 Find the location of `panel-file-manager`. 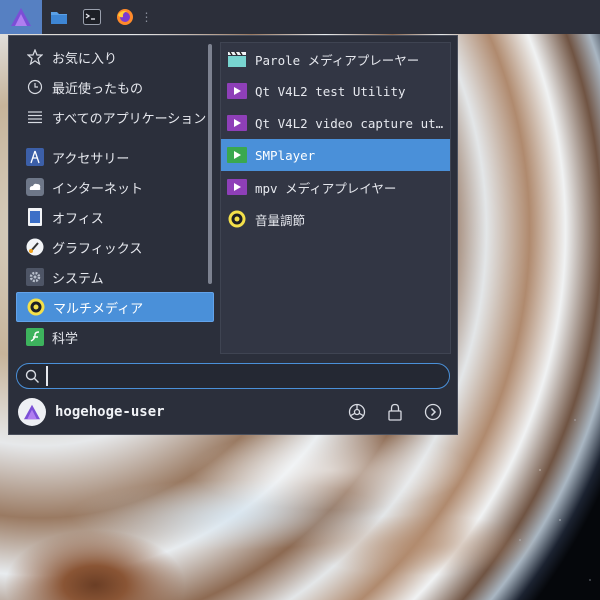

panel-file-manager is located at coordinates (58, 17).